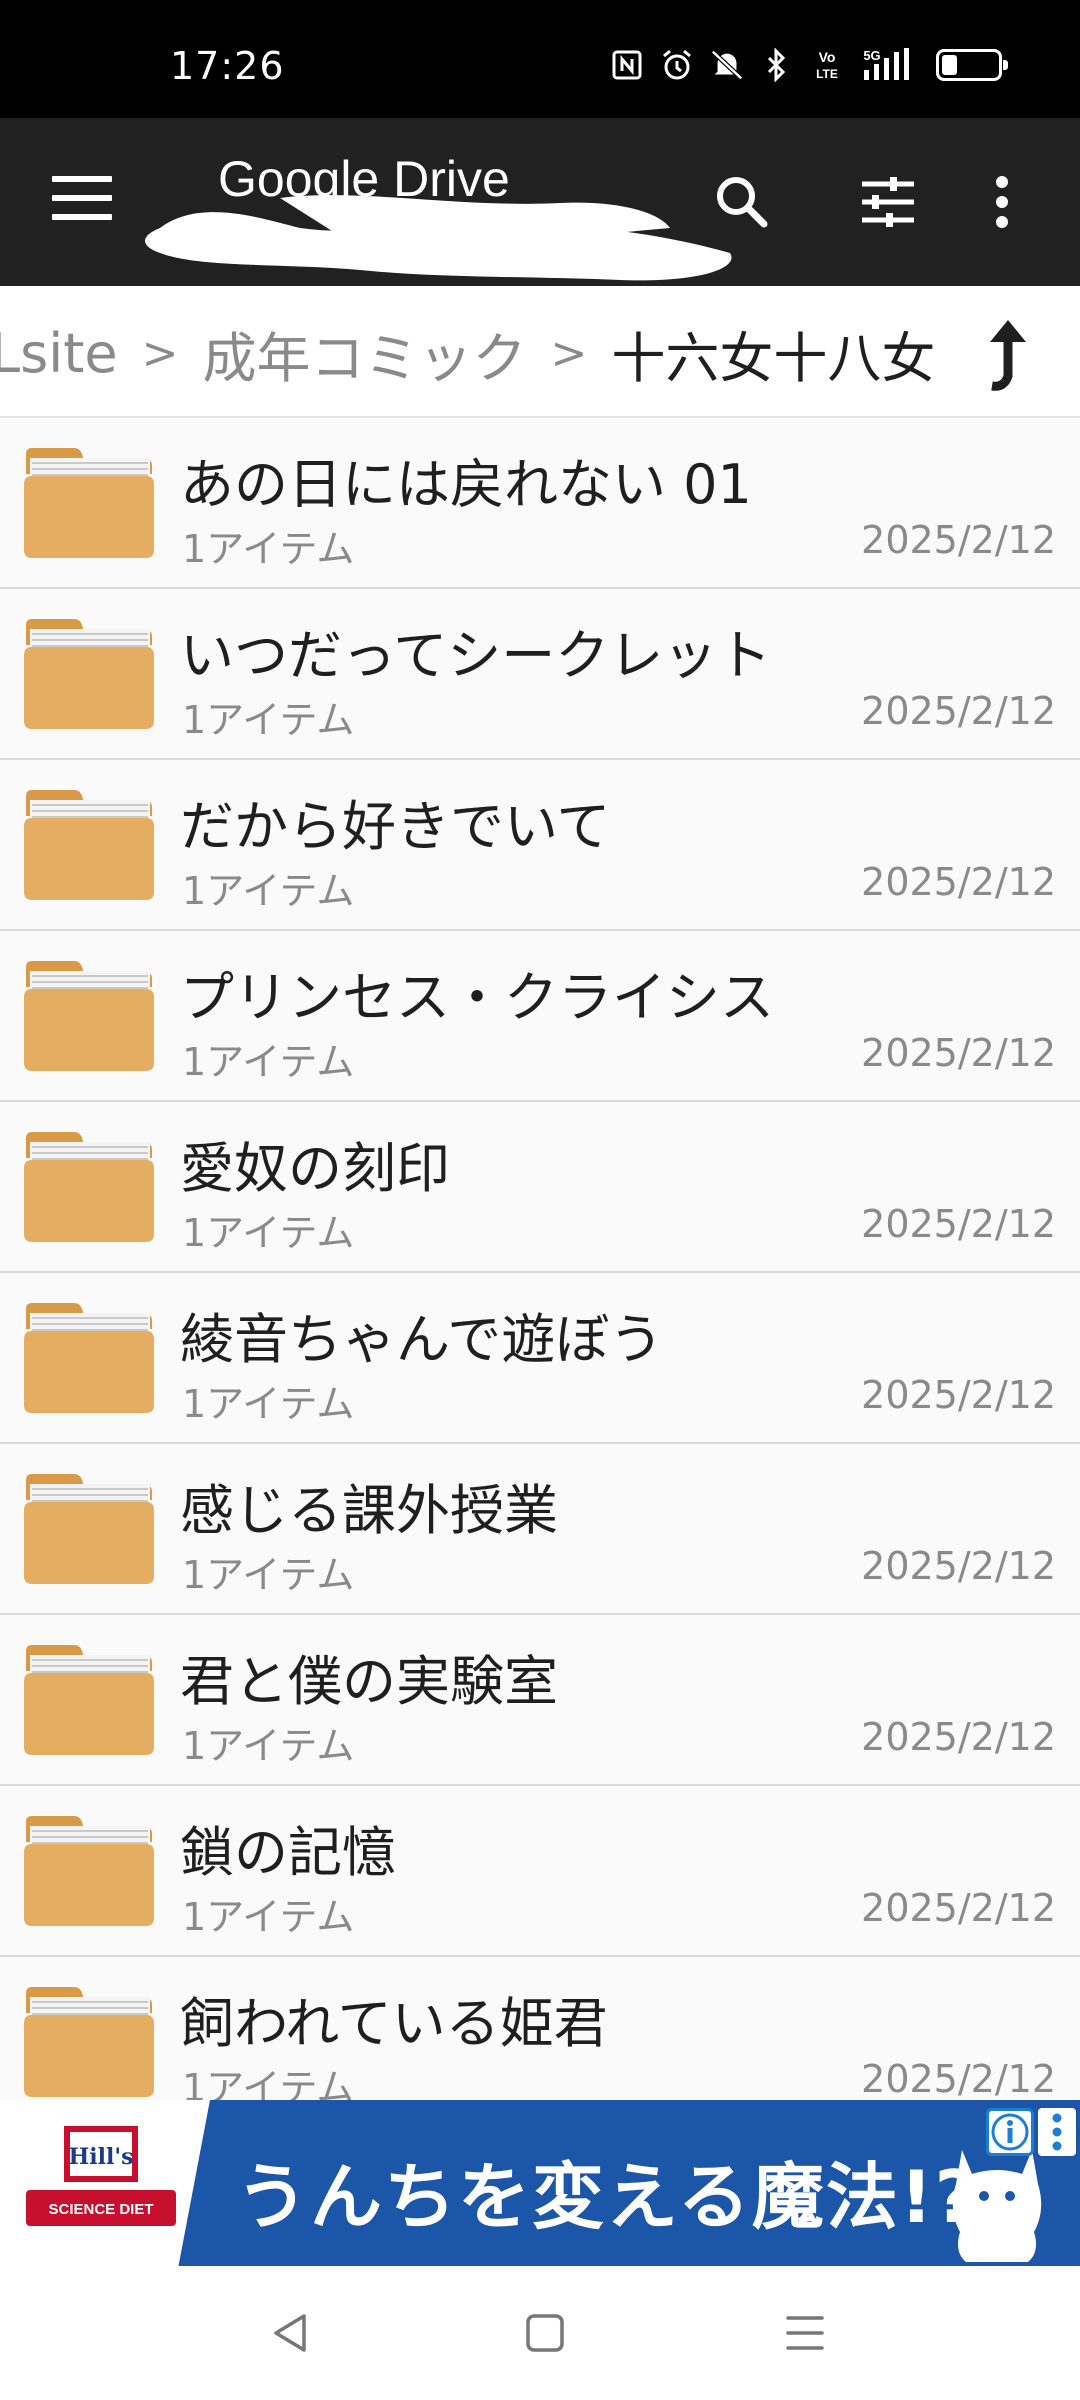 This screenshot has height=2400, width=1080. I want to click on search-icon, so click(742, 202).